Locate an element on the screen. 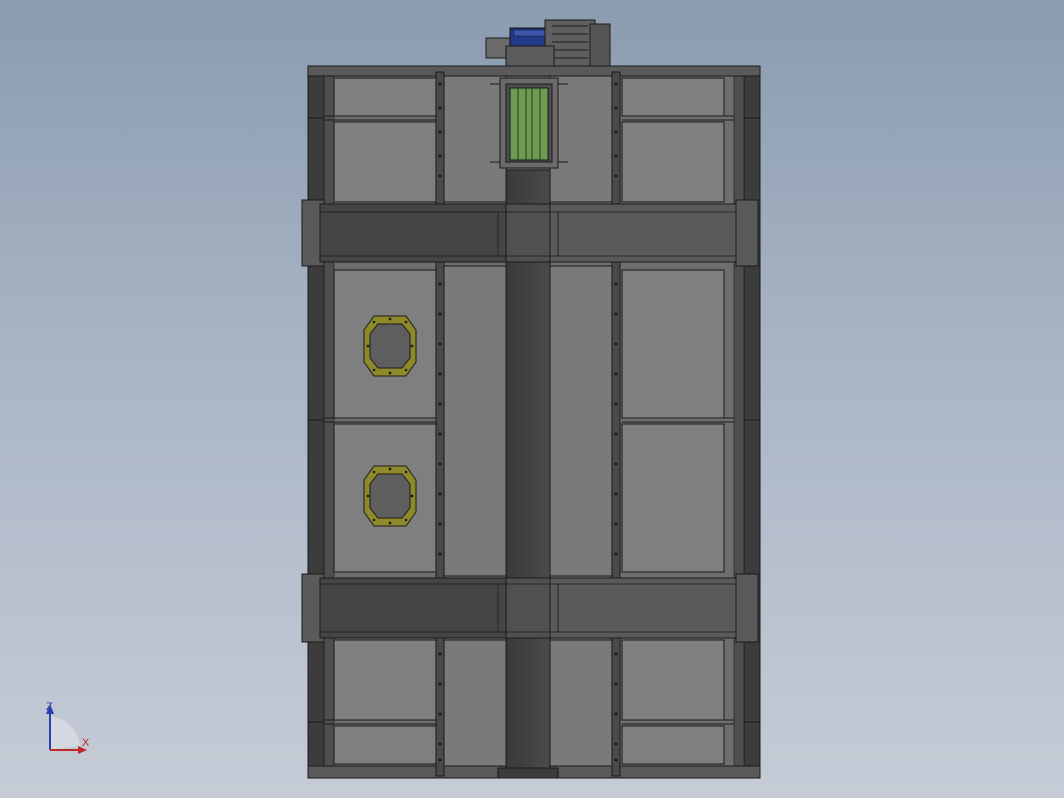 The width and height of the screenshot is (1064, 798). coordinate-triad: Z X is located at coordinates (68, 727).